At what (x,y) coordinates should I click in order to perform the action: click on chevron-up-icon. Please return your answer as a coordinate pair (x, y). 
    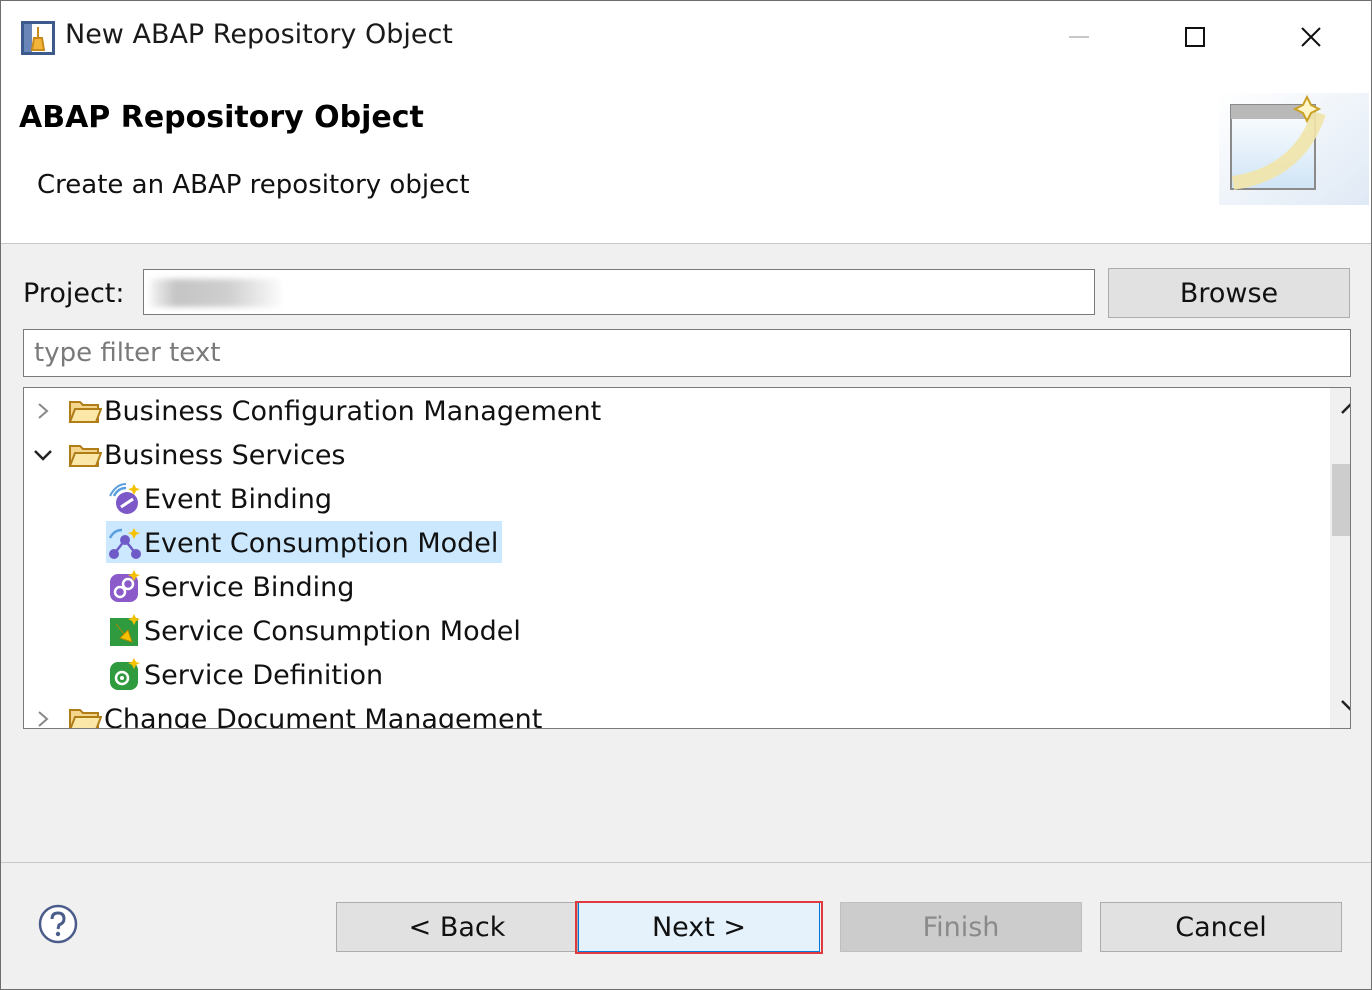
    Looking at the image, I should click on (1345, 408).